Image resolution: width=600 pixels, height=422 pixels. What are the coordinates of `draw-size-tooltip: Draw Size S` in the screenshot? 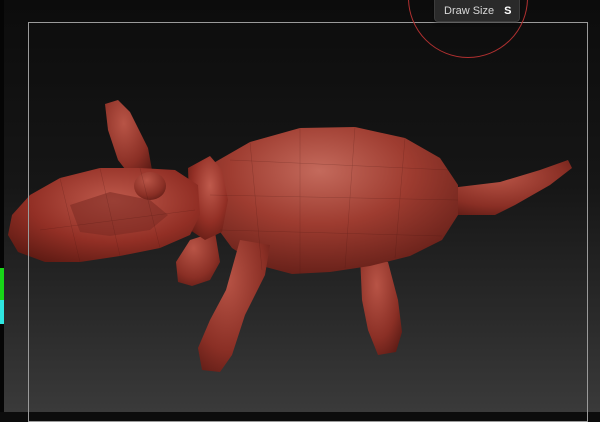 It's located at (477, 11).